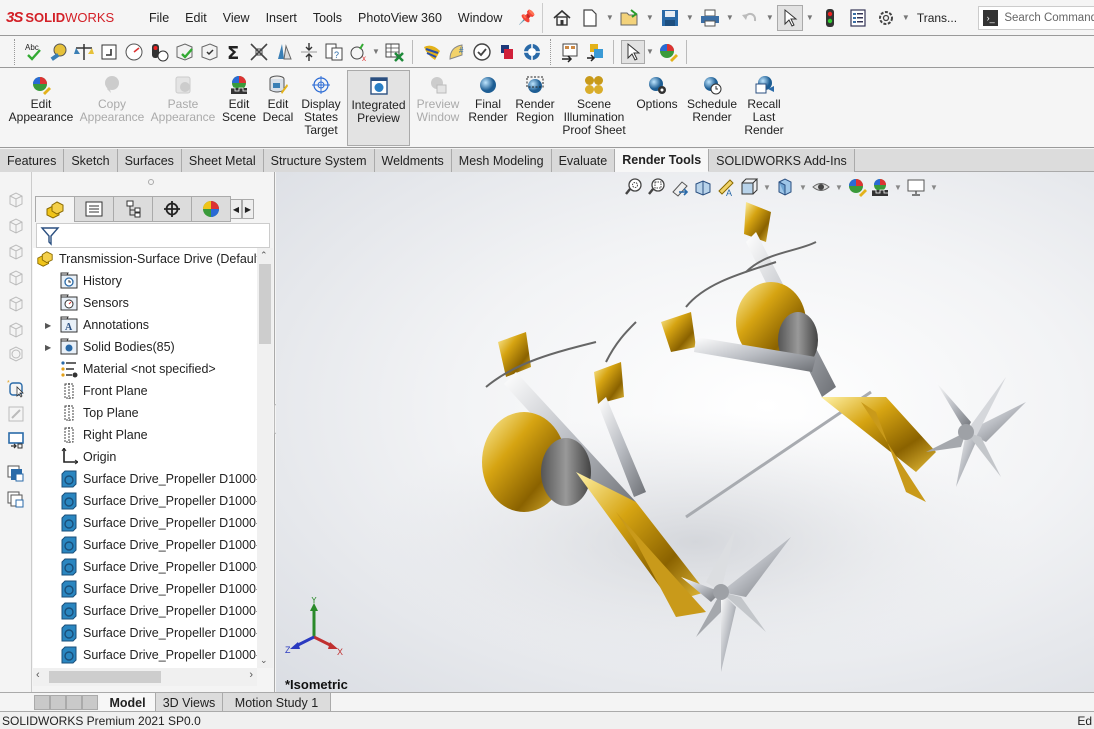 This screenshot has height=729, width=1094. I want to click on rebuild-stats-icon, so click(159, 52).